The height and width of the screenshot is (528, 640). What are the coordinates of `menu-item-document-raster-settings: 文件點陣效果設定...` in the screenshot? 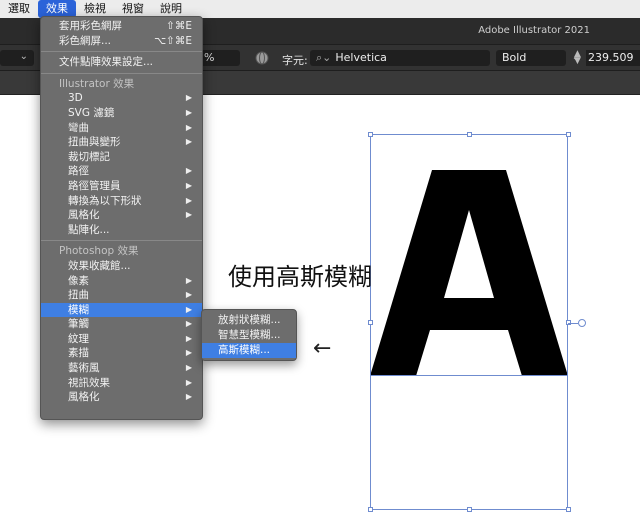 It's located at (121, 62).